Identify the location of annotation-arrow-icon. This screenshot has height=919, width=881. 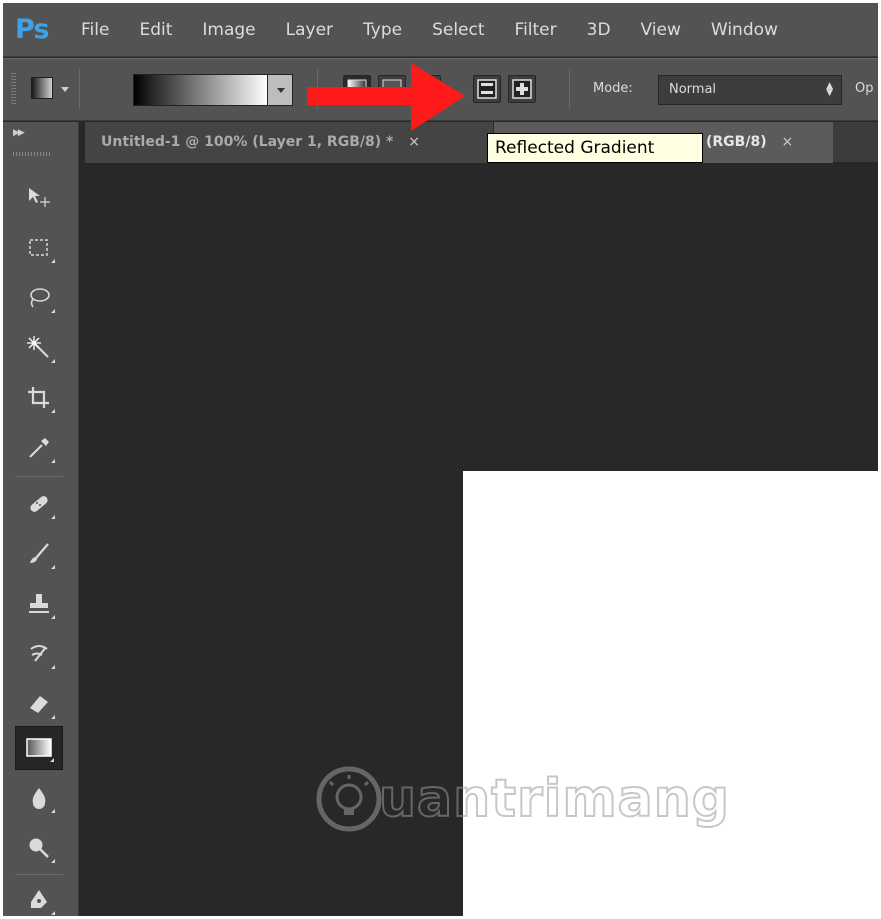
(386, 97).